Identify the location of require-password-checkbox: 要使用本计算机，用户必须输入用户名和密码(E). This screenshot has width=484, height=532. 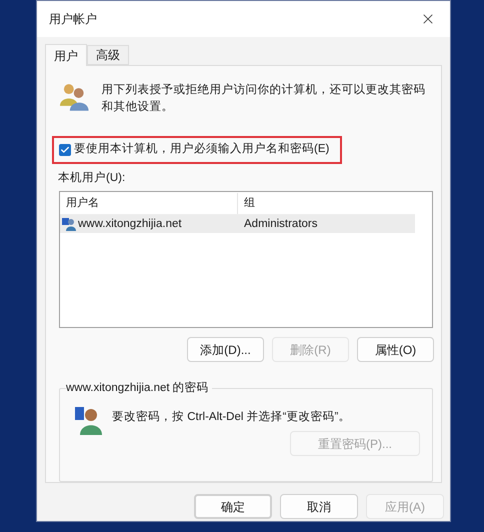
(194, 150).